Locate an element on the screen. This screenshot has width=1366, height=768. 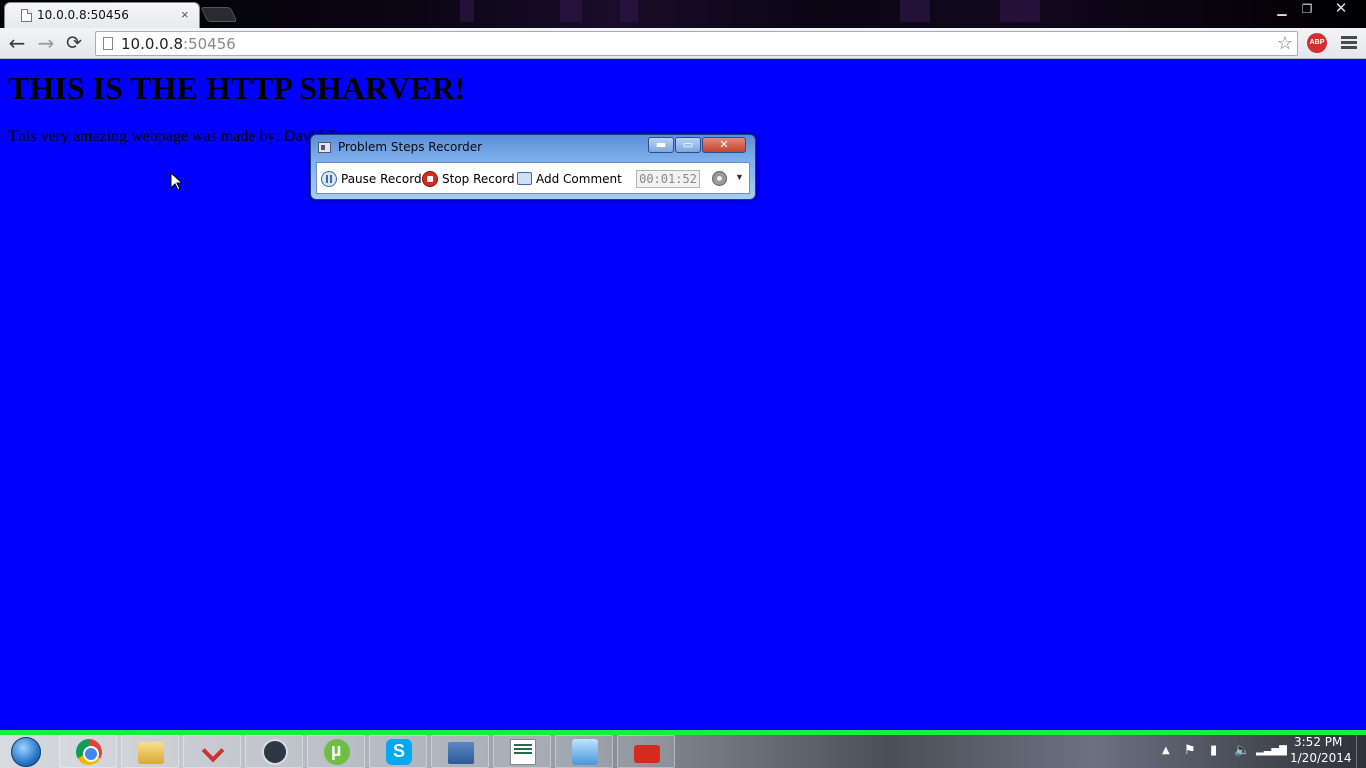
mouse-cursor-icon is located at coordinates (176, 181).